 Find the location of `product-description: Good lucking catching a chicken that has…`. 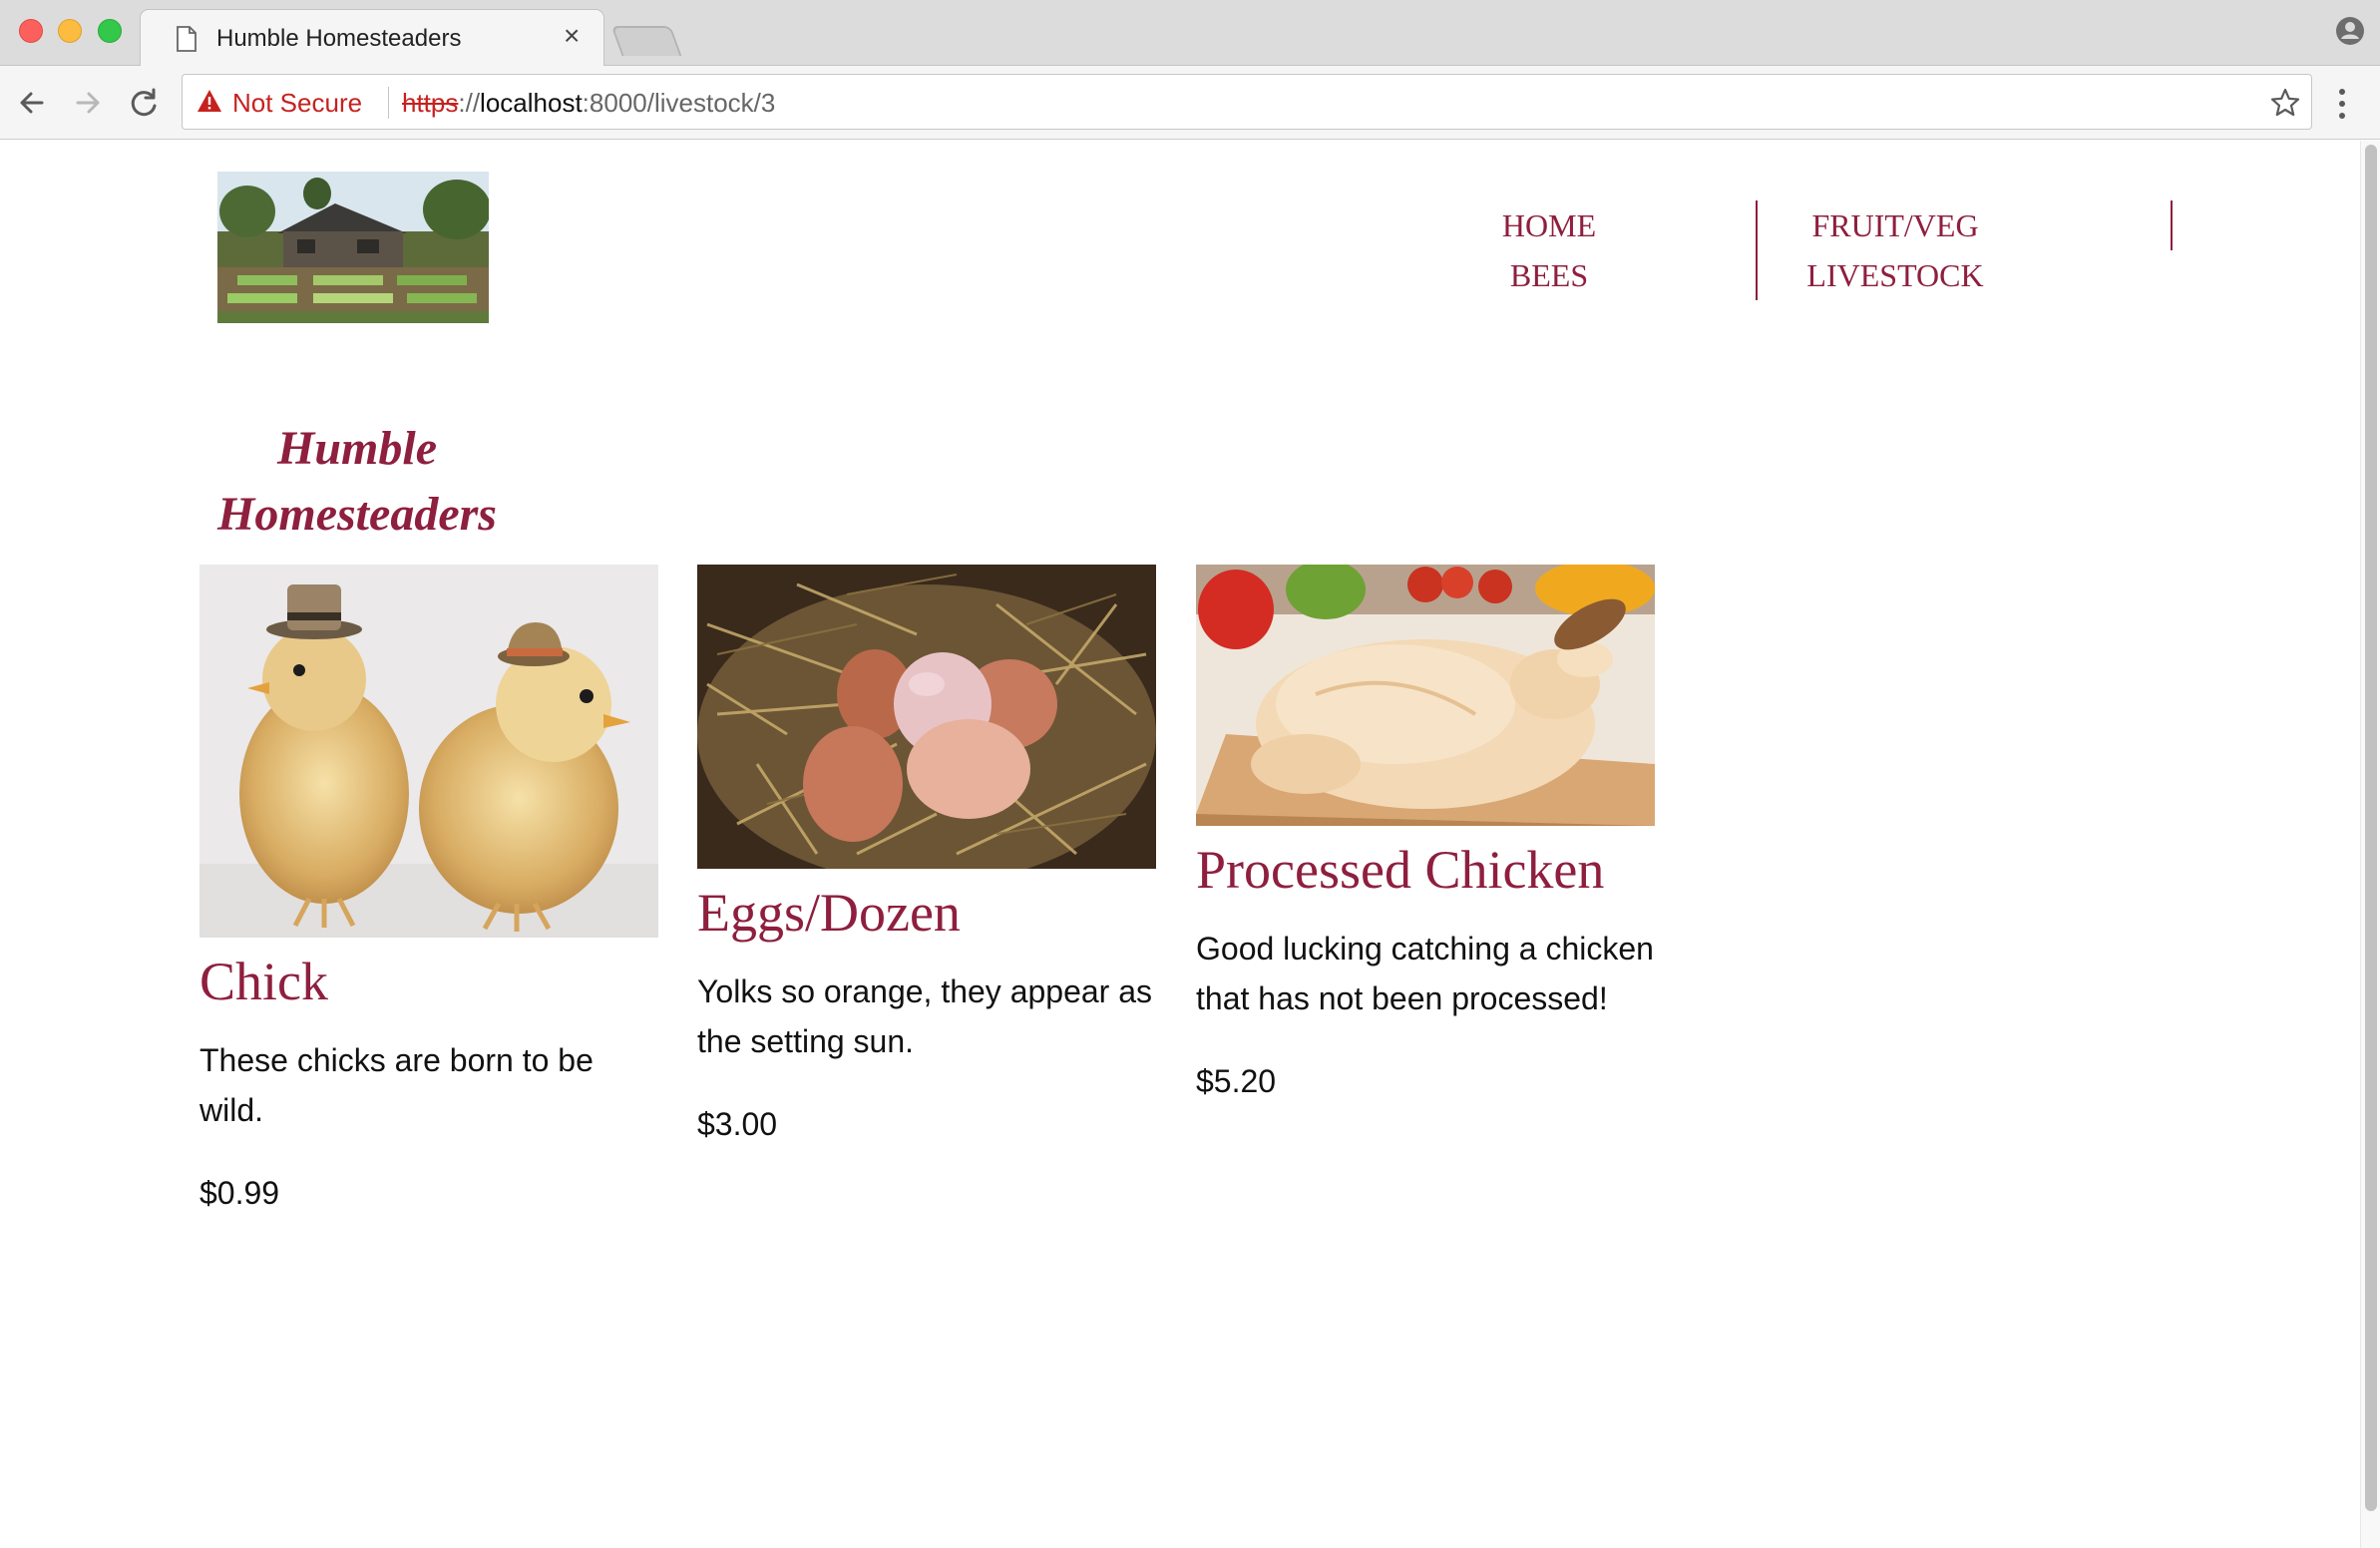

product-description: Good lucking catching a chicken that has… is located at coordinates (1425, 974).